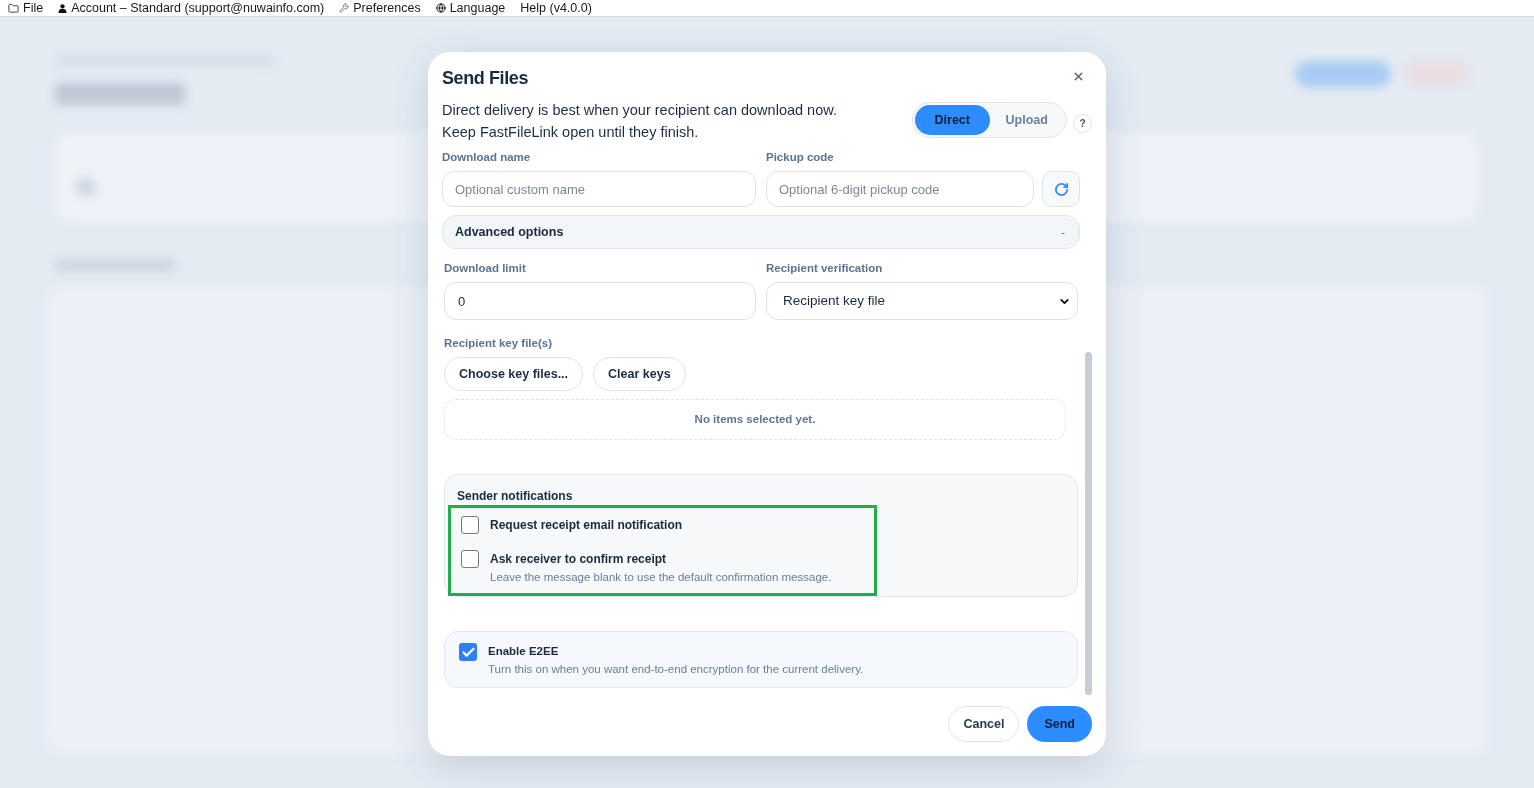  What do you see at coordinates (380, 8) in the screenshot?
I see `menu-item: Preferences` at bounding box center [380, 8].